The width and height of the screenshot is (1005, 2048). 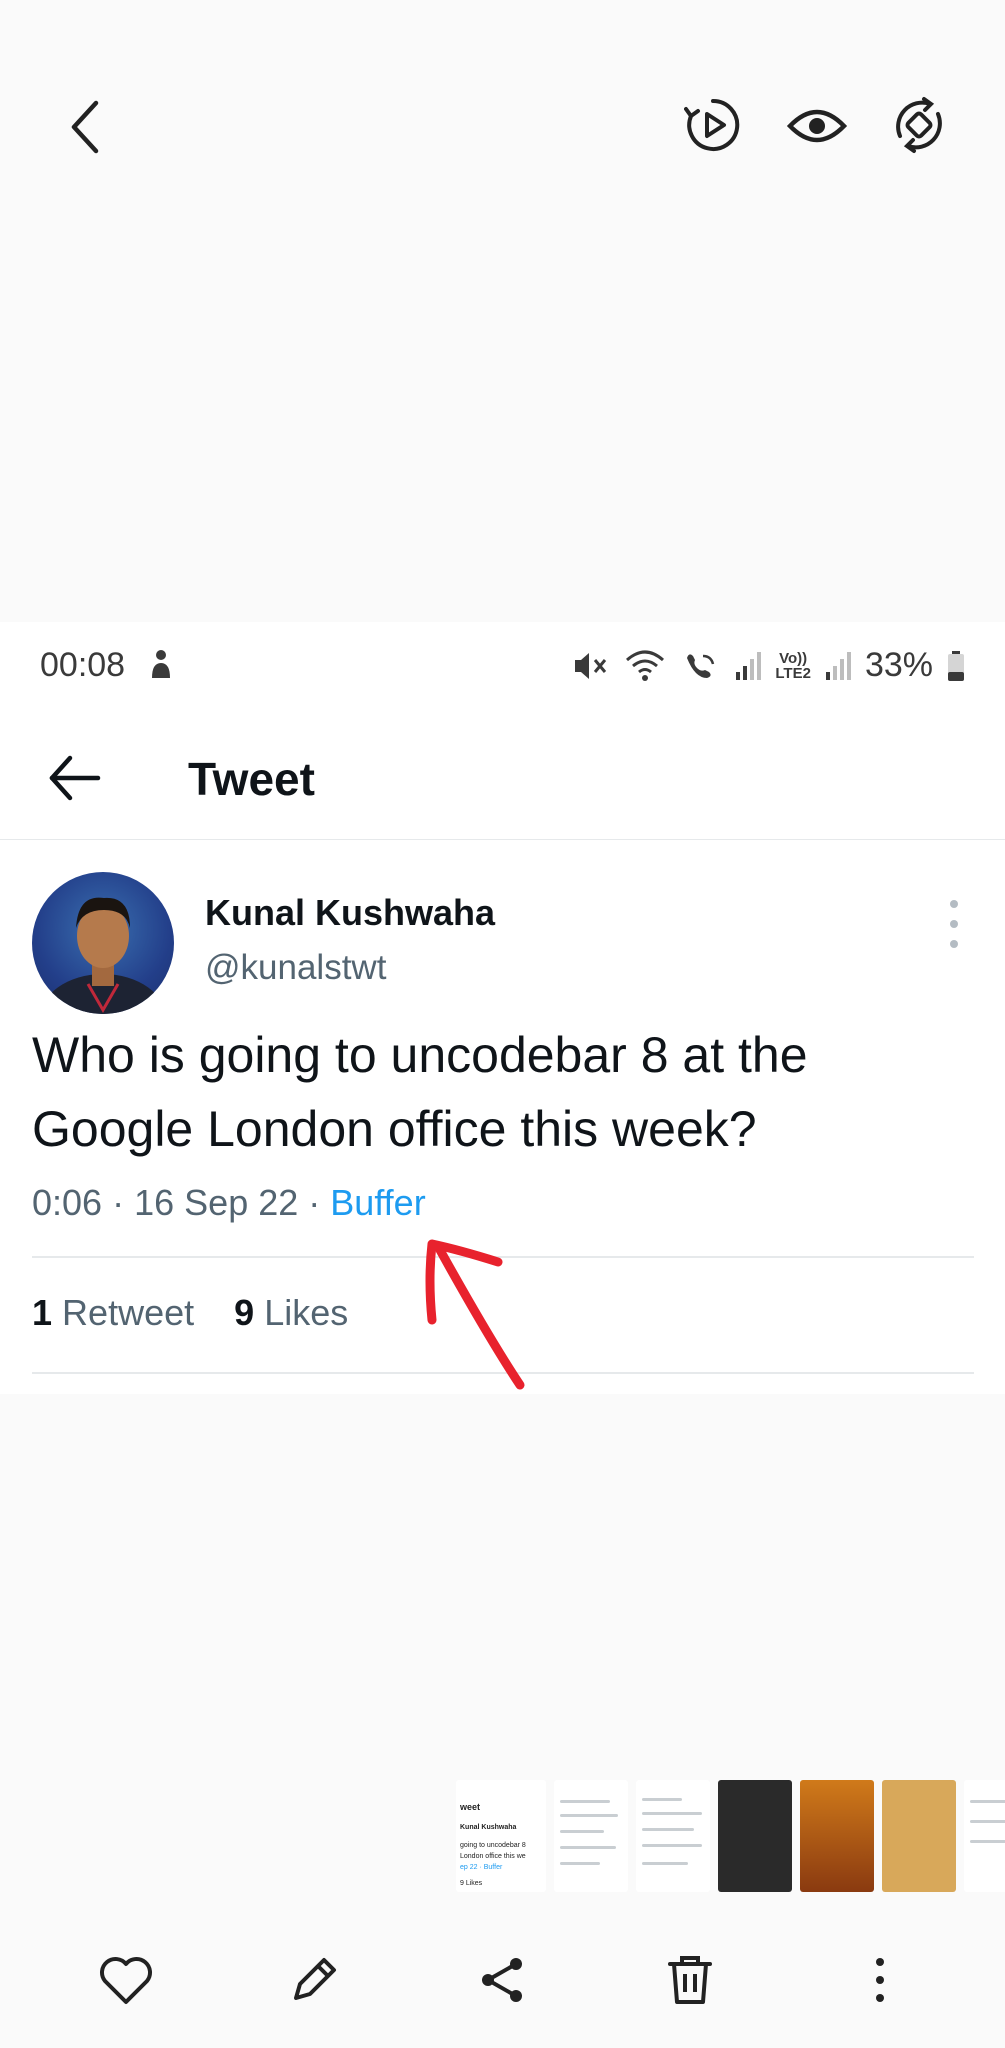 I want to click on retweets-stat: 1 Retweet, so click(x=113, y=1312).